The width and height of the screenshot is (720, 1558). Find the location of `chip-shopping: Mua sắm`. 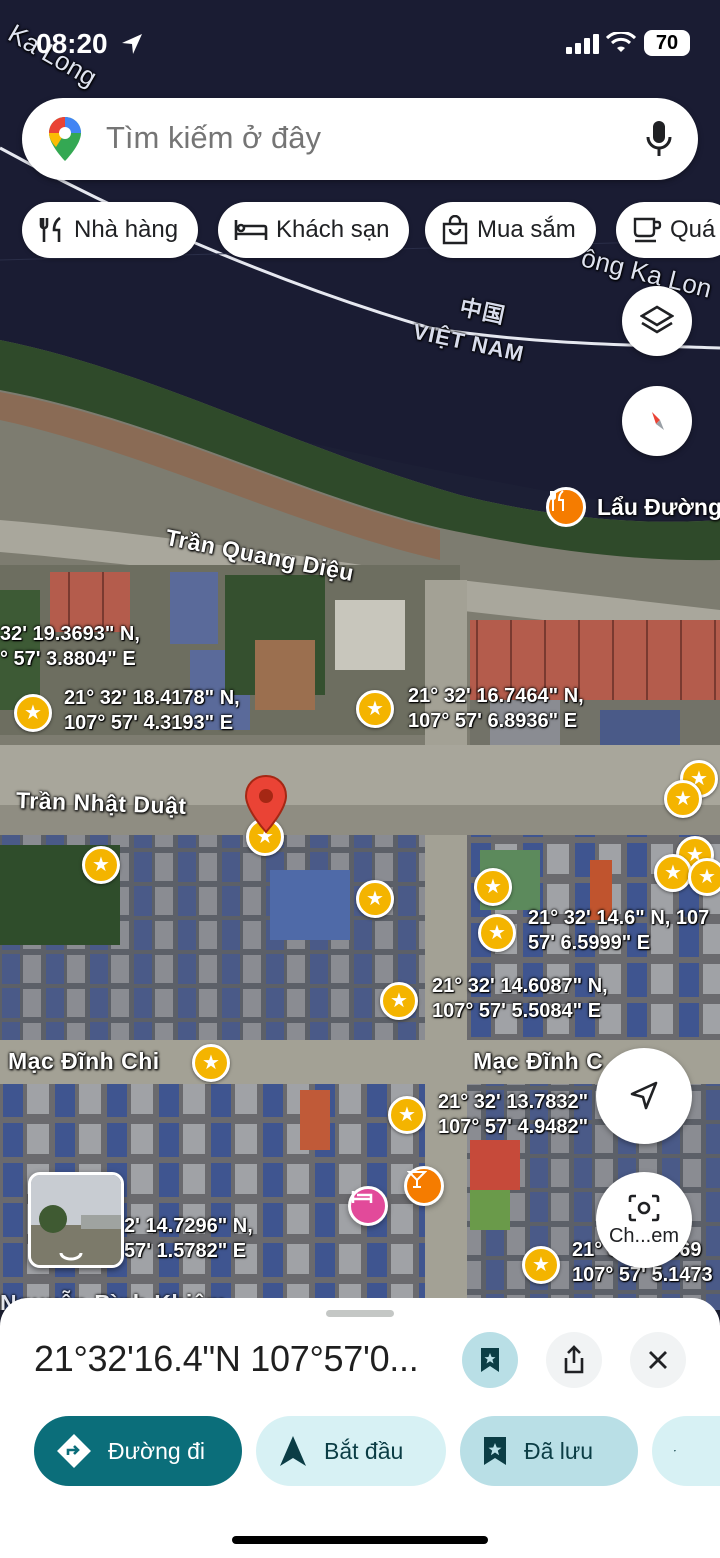

chip-shopping: Mua sắm is located at coordinates (510, 230).